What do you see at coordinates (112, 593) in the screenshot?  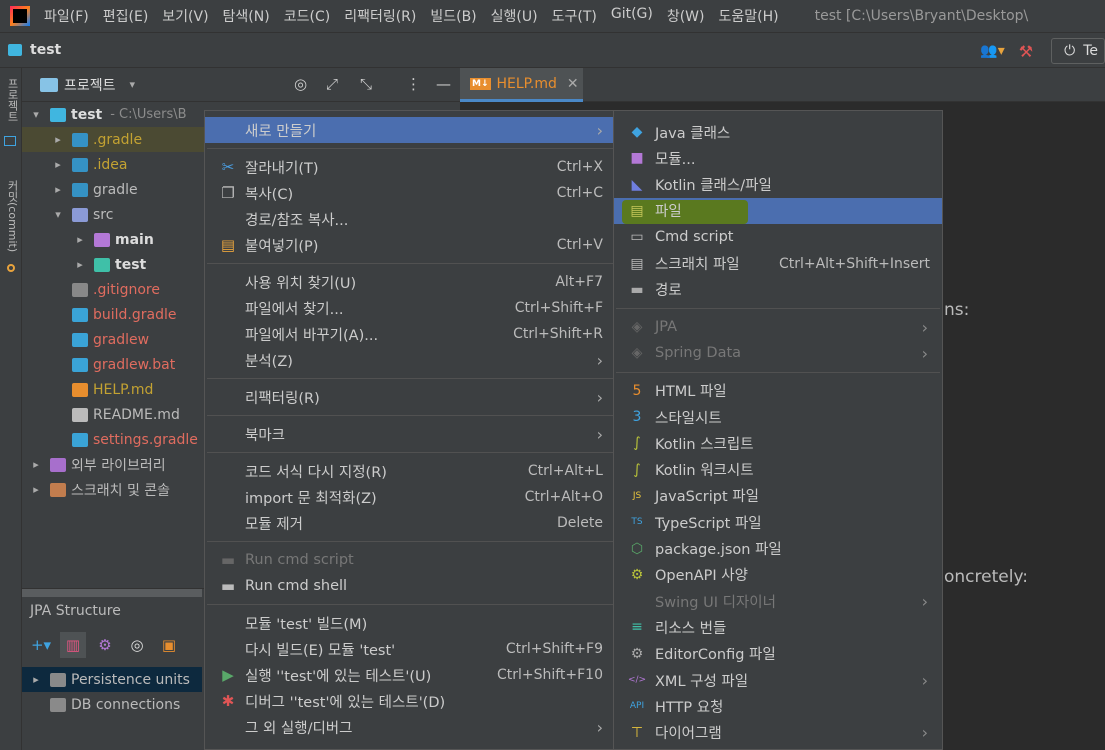 I see `horizontal-scrollbar` at bounding box center [112, 593].